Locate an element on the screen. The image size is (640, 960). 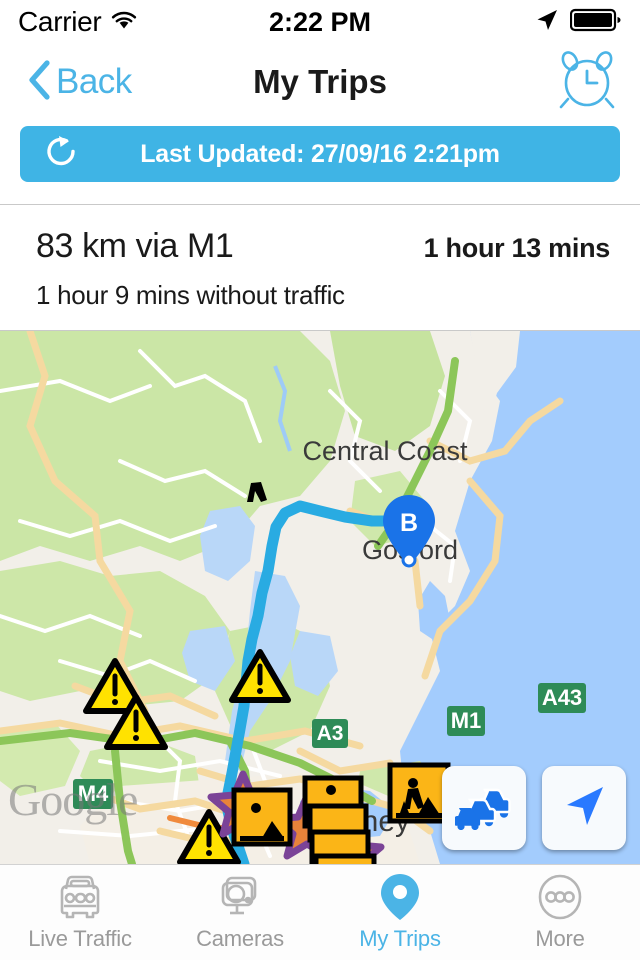
svg-text: M1 is located at coordinates (466, 720).